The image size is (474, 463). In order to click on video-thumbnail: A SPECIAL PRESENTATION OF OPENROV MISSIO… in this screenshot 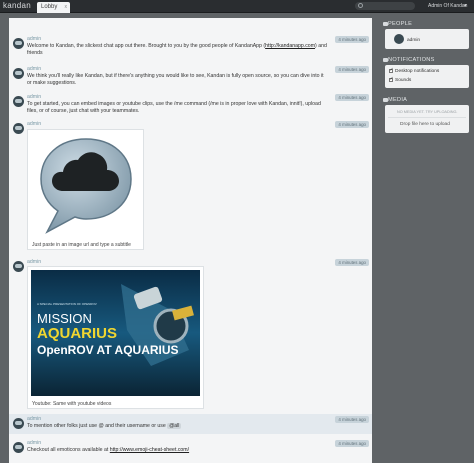, I will do `click(115, 333)`.